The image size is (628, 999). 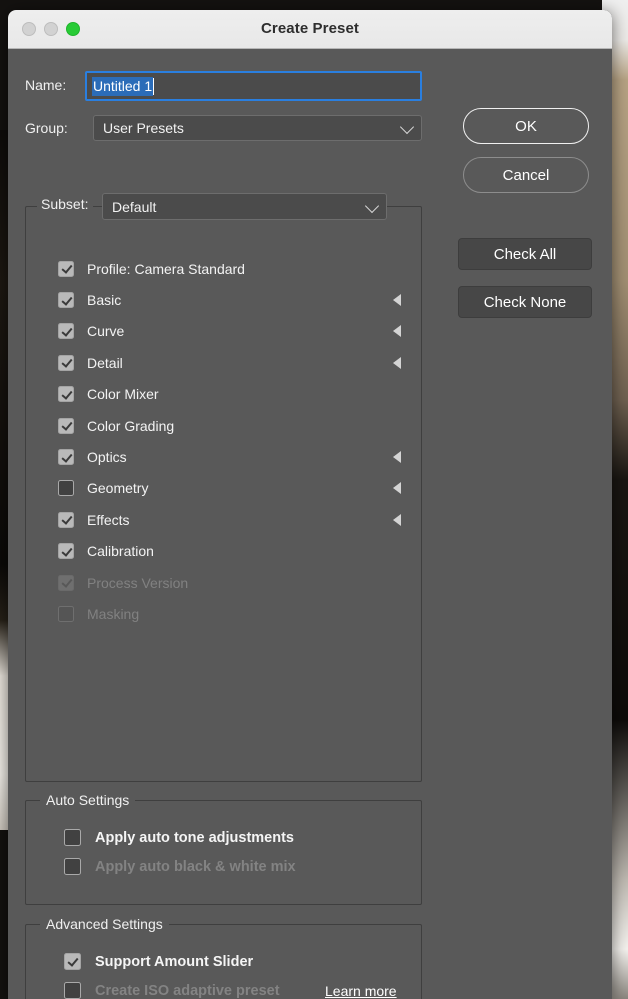 I want to click on option-row: Apply auto black & white mix, so click(x=223, y=866).